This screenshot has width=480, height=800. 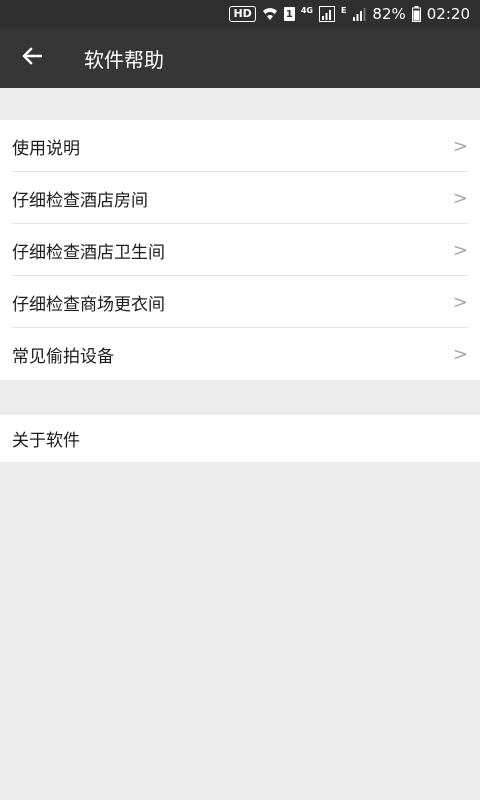 What do you see at coordinates (240, 198) in the screenshot?
I see `menu-item-check-hotel-room: 仔细检查酒店房间 >` at bounding box center [240, 198].